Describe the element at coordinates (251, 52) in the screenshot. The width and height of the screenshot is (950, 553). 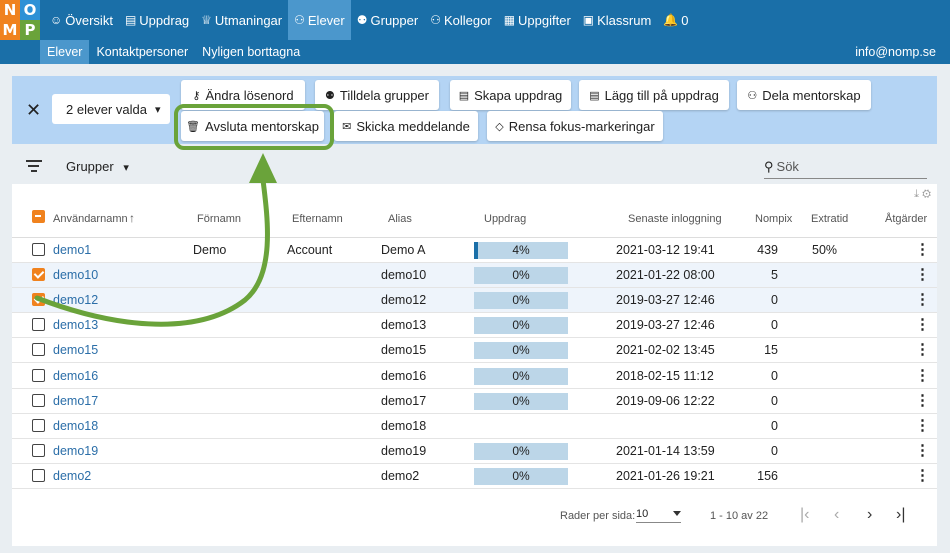
I see `subnav-item-2: Nyligen borttagna` at that location.